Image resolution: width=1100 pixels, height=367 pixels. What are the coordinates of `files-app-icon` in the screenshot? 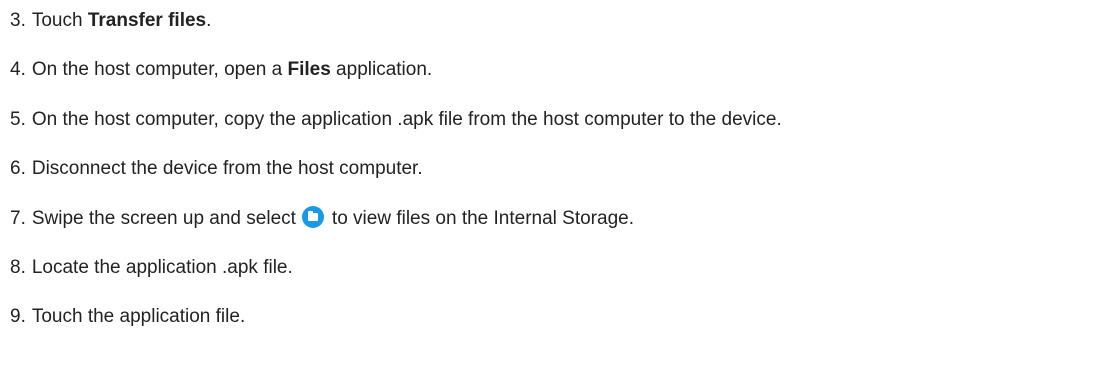 It's located at (312, 217).